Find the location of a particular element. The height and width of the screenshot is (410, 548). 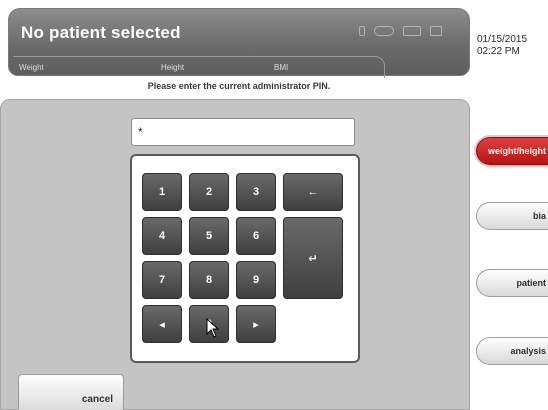

scale-icon is located at coordinates (384, 31).